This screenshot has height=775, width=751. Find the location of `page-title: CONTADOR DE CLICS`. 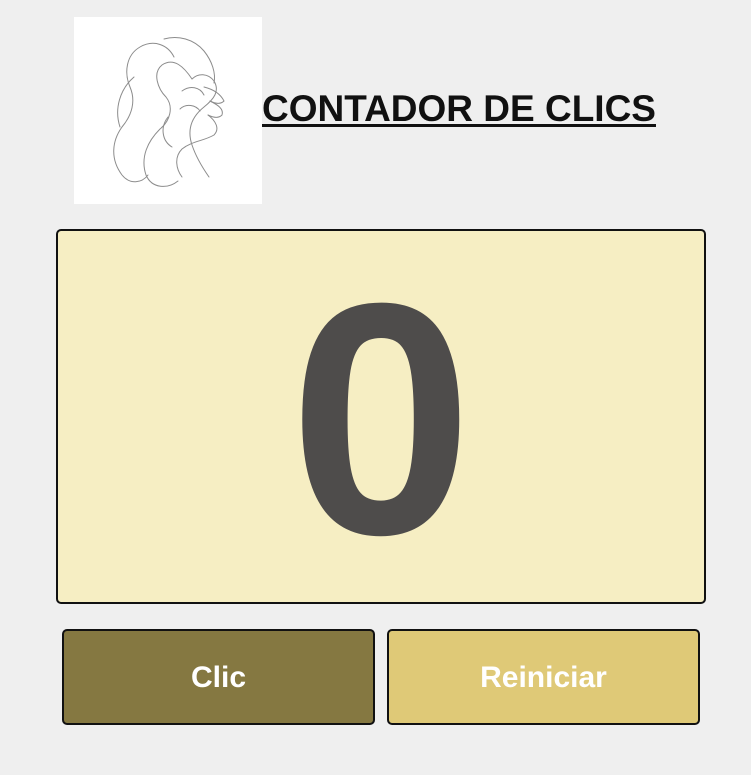

page-title: CONTADOR DE CLICS is located at coordinates (459, 108).